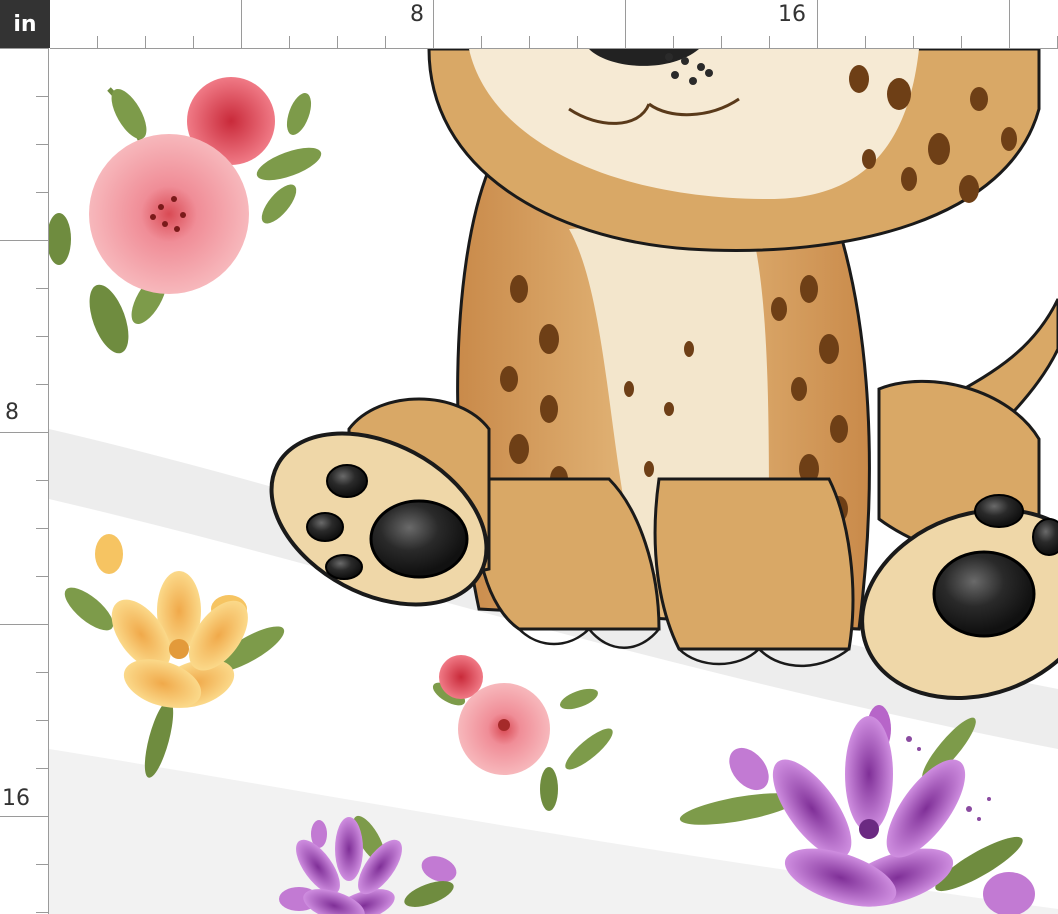  I want to click on left-ruler-label-8: 8, so click(12, 412).